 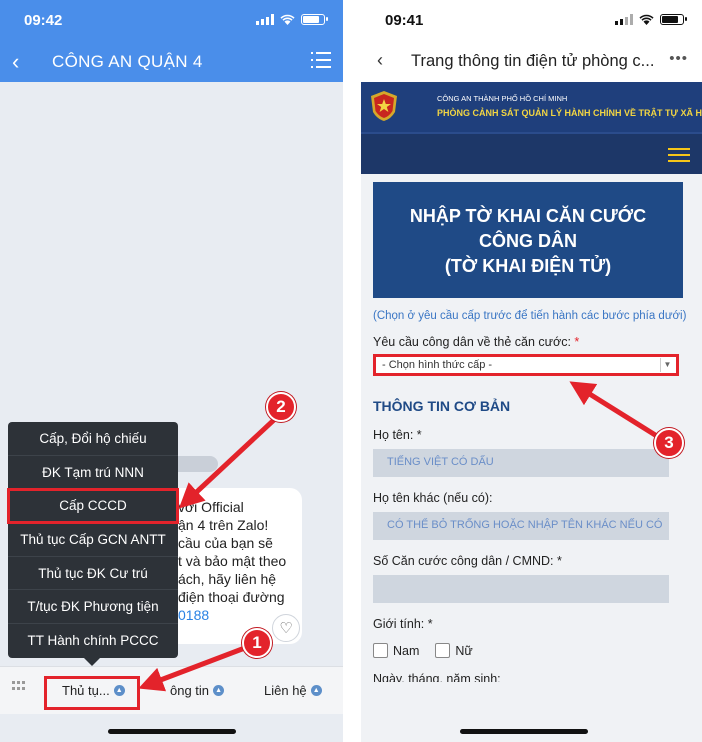 What do you see at coordinates (257, 643) in the screenshot?
I see `step-1-badge: 1` at bounding box center [257, 643].